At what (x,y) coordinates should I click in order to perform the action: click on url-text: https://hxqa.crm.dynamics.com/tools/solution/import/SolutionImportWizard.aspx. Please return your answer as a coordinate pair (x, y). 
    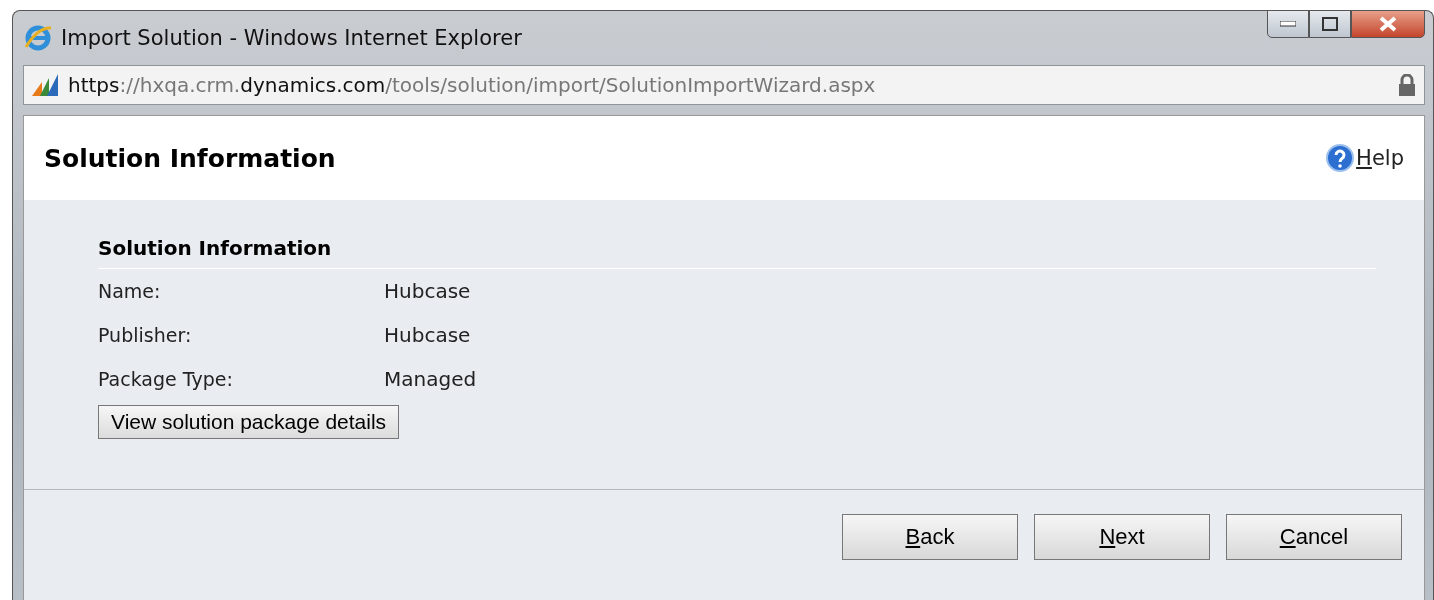
    Looking at the image, I should click on (472, 85).